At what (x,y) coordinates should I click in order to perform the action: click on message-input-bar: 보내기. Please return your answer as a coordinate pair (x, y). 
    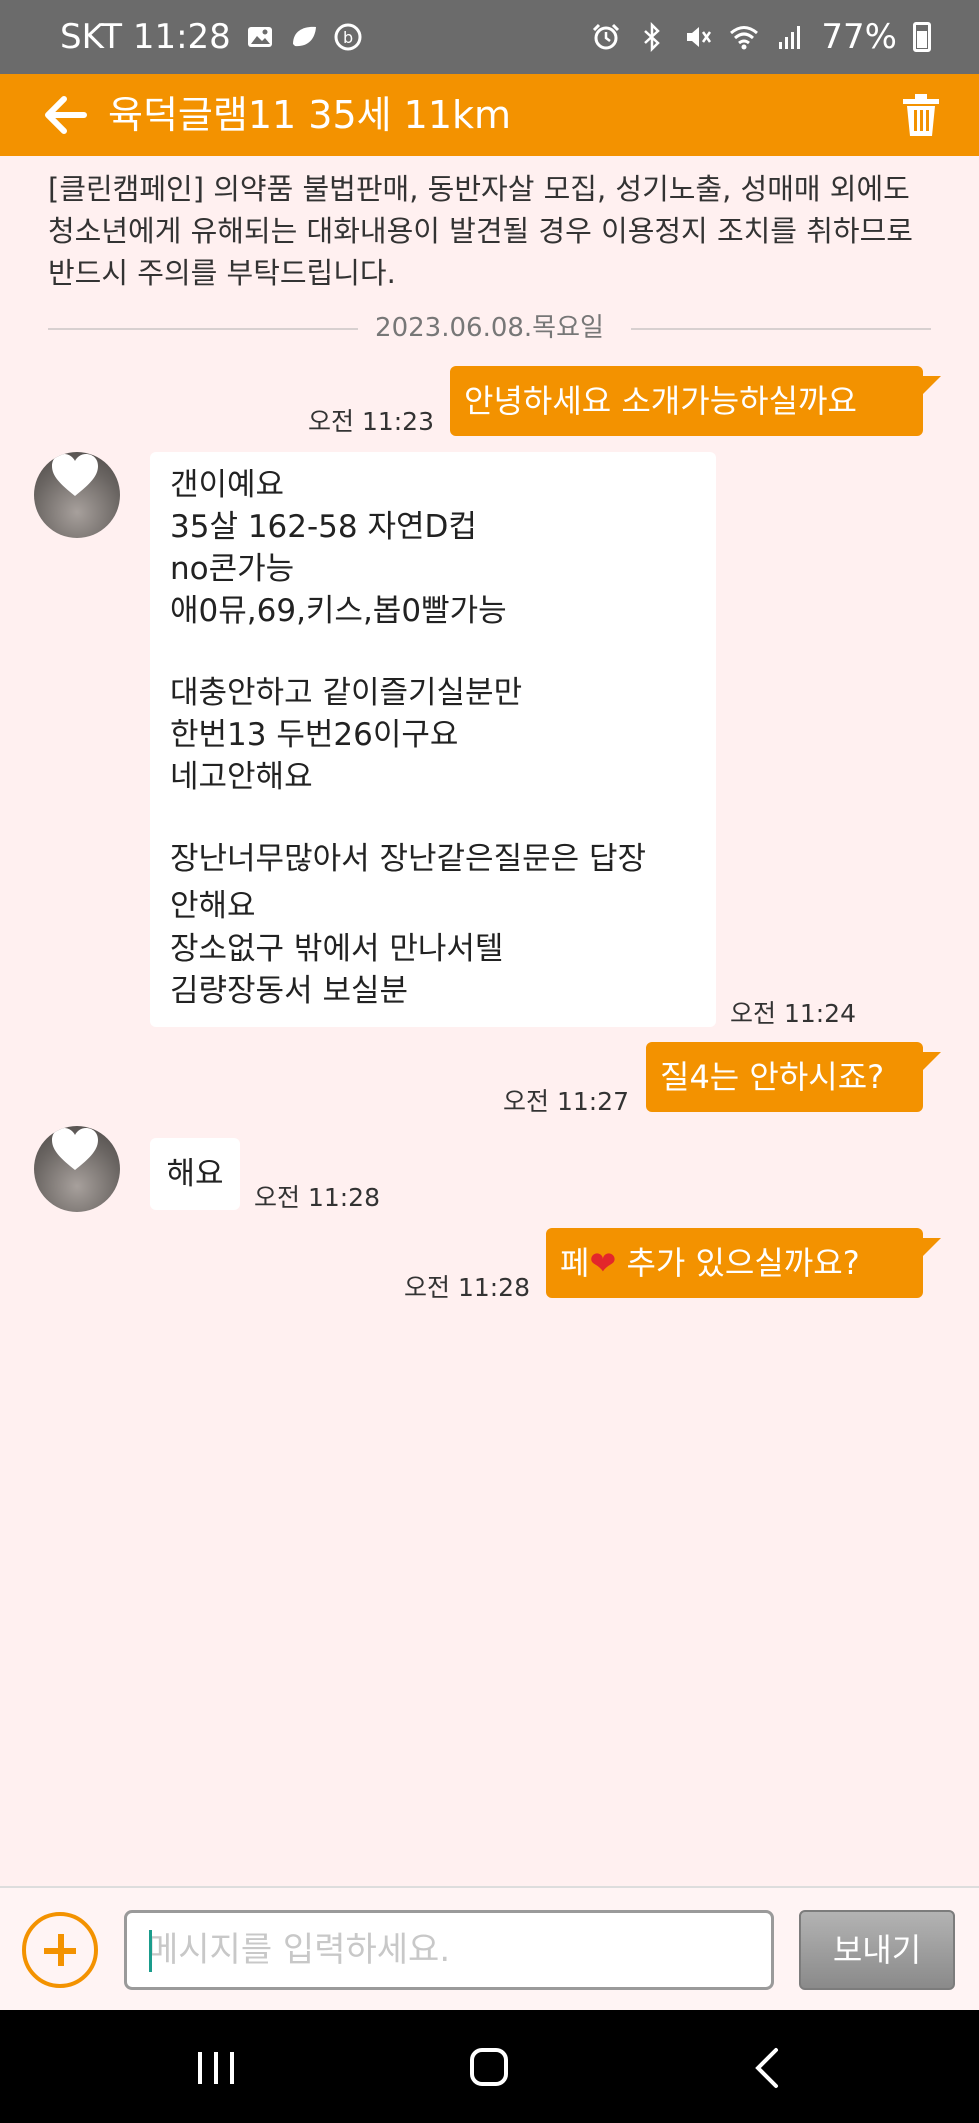
    Looking at the image, I should click on (489, 1949).